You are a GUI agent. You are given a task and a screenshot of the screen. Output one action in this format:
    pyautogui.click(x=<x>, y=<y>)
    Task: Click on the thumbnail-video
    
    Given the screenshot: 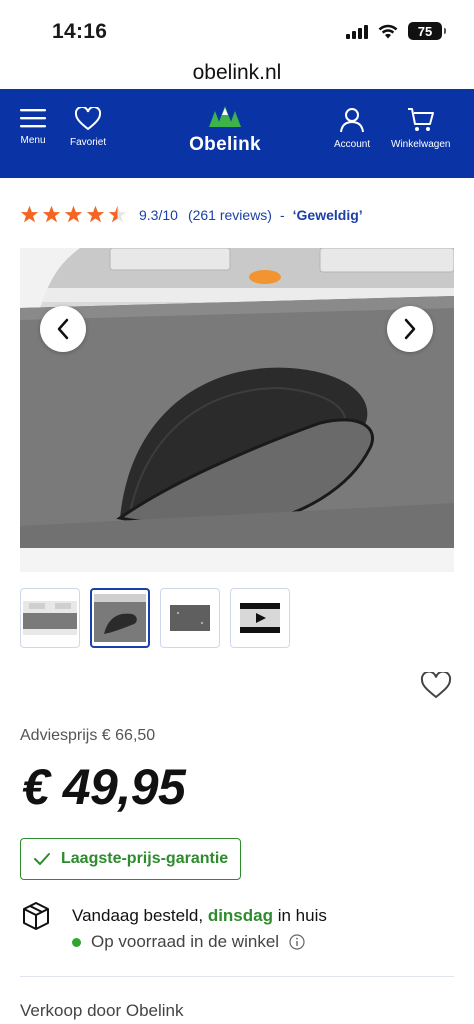 What is the action you would take?
    pyautogui.click(x=260, y=618)
    